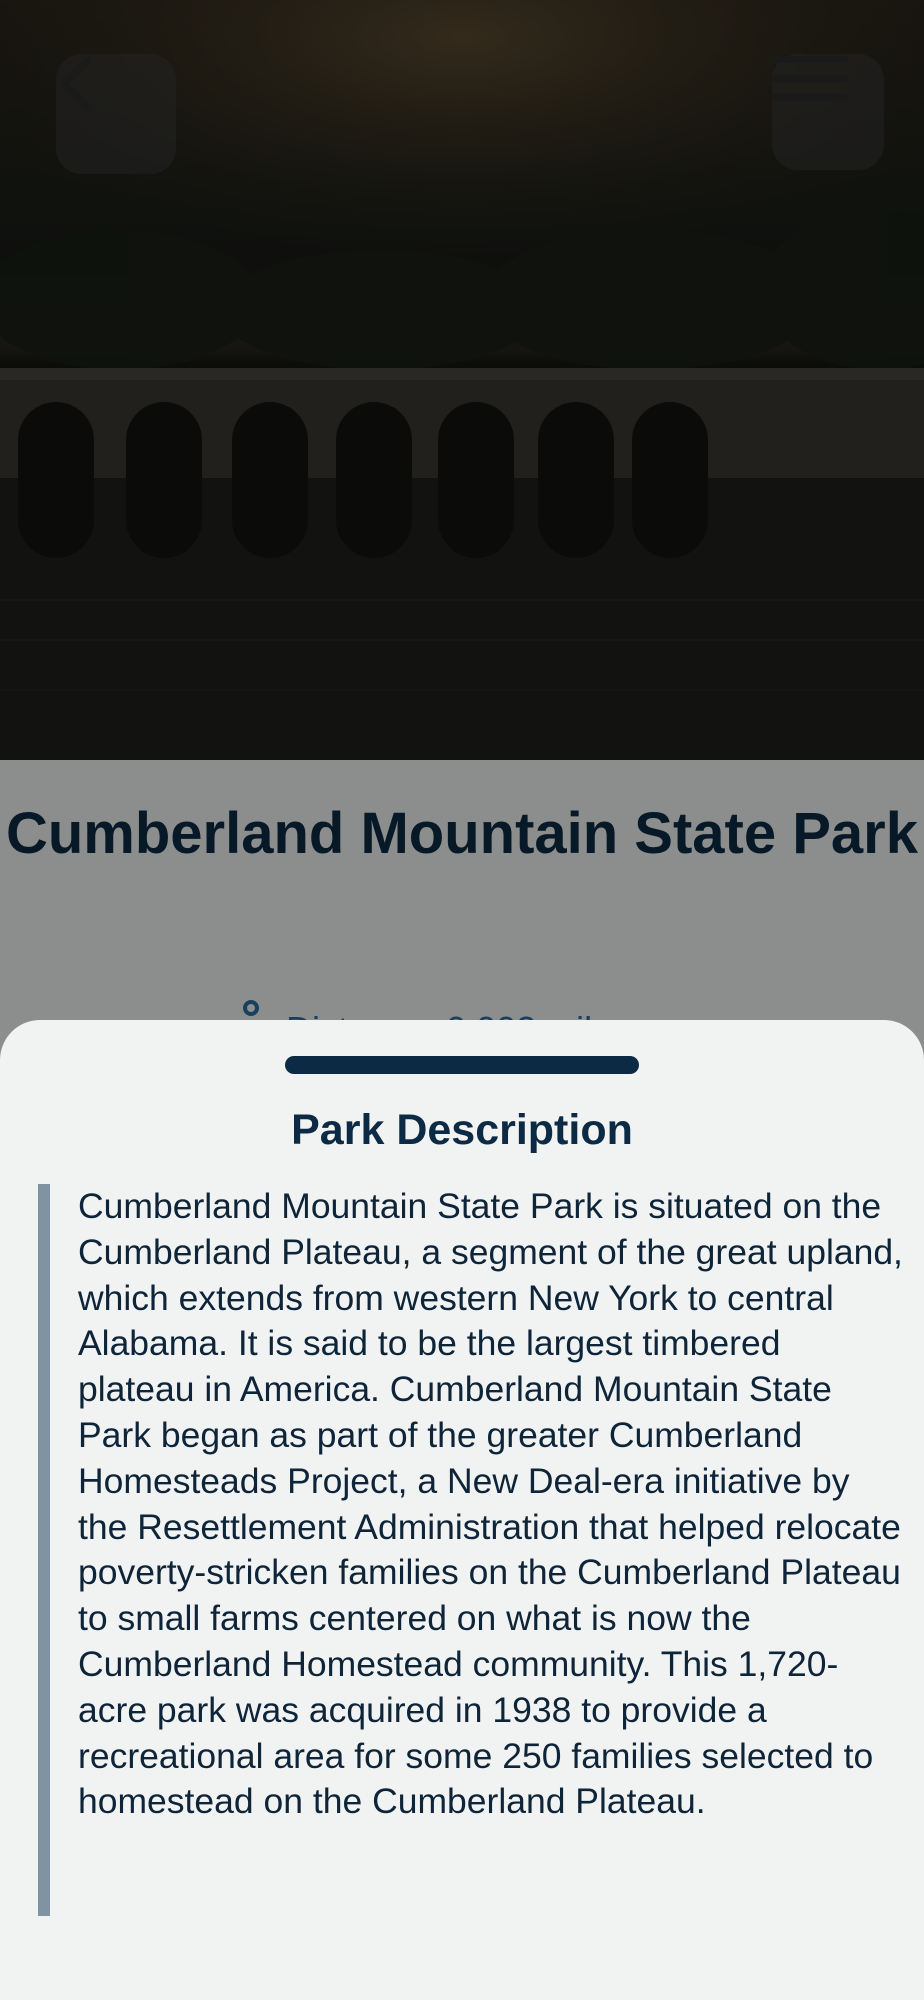 Image resolution: width=924 pixels, height=2000 pixels. I want to click on sheet-title: Park Description, so click(462, 1130).